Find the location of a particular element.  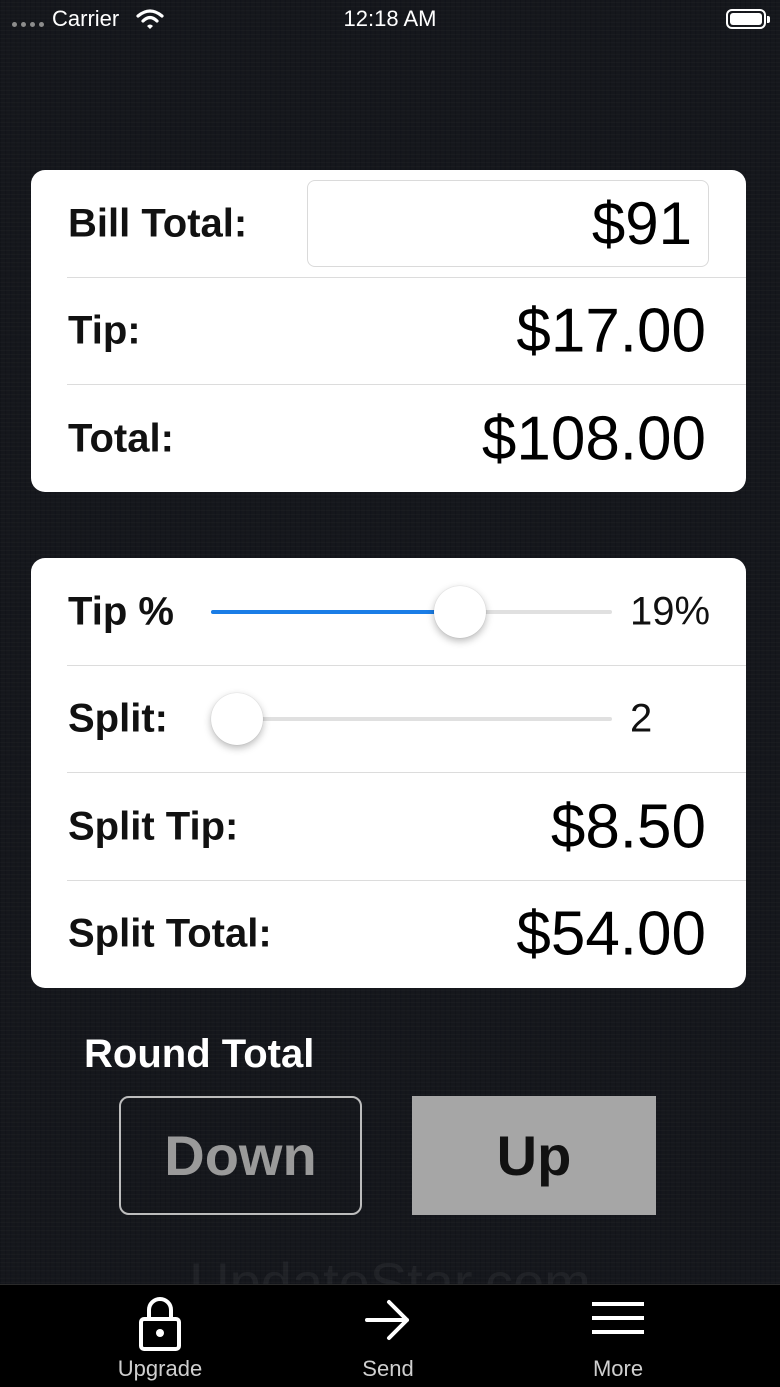

split-tip-row: Split Tip: $8.50 is located at coordinates (388, 827).